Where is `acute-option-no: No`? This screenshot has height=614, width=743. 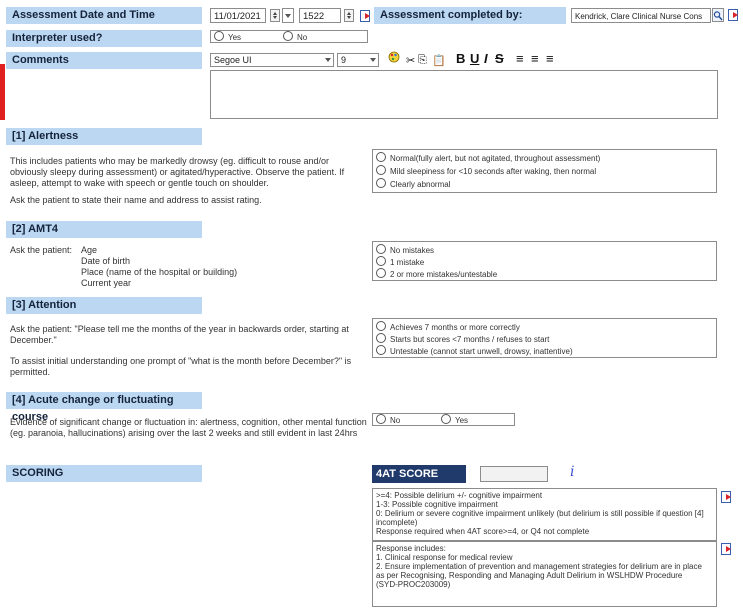
acute-option-no: No is located at coordinates (388, 419).